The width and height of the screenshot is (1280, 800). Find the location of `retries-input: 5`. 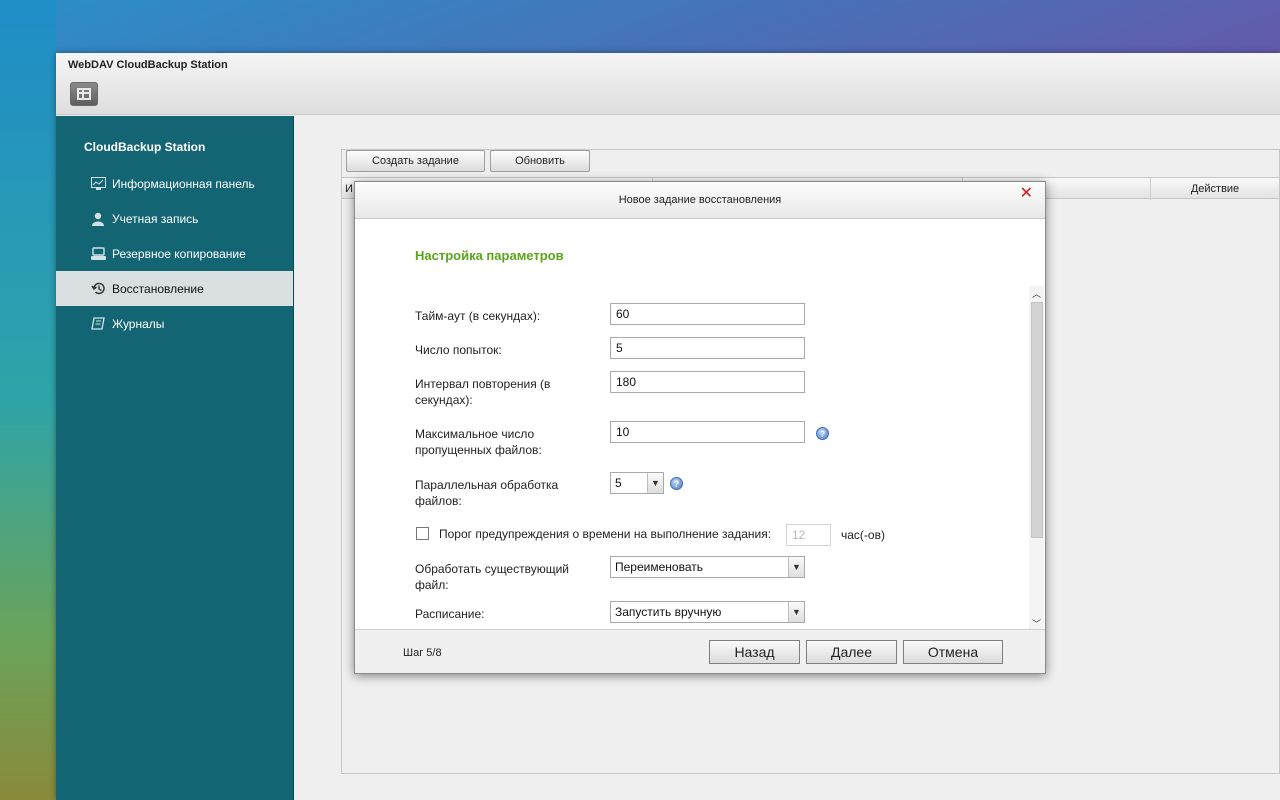

retries-input: 5 is located at coordinates (707, 348).